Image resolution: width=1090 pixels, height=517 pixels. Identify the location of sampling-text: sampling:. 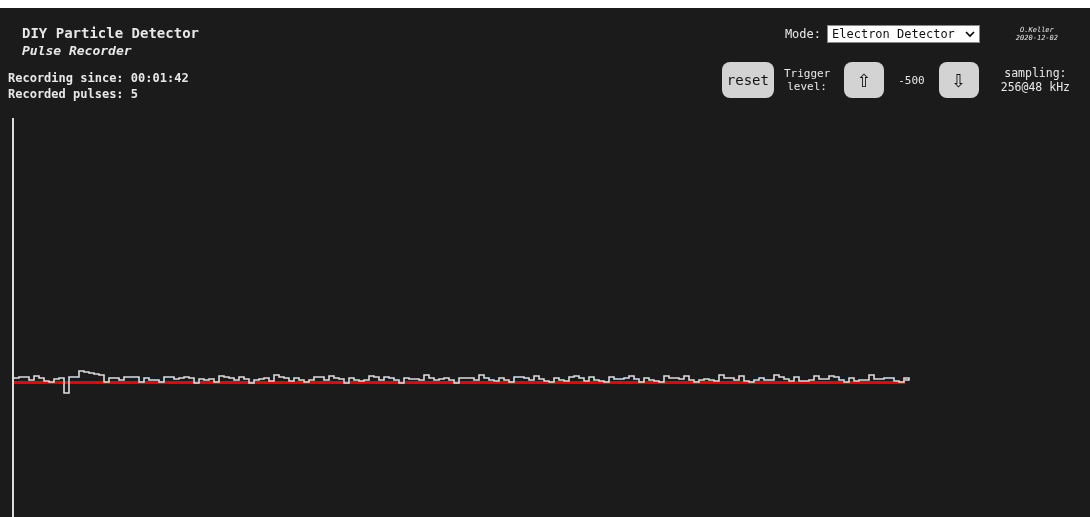
(1035, 73).